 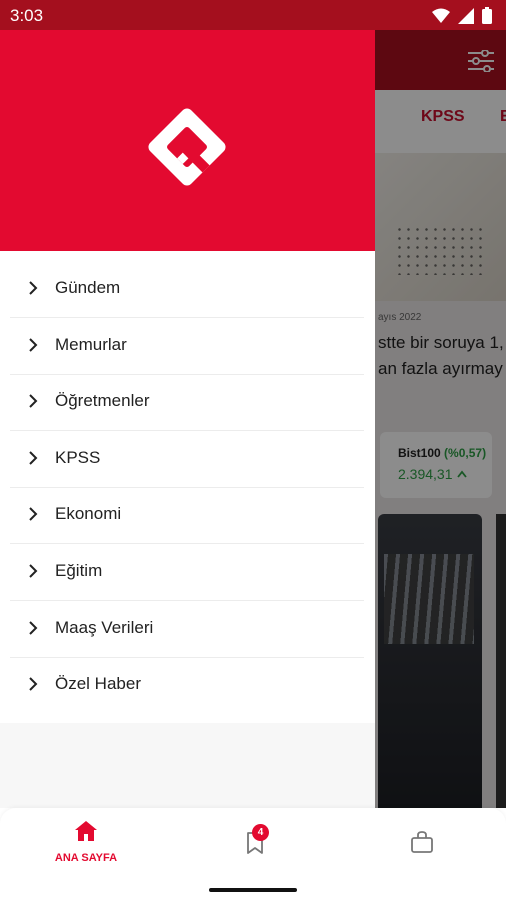 What do you see at coordinates (187, 402) in the screenshot?
I see `menu-item-ogretmenler: Öğretmenler` at bounding box center [187, 402].